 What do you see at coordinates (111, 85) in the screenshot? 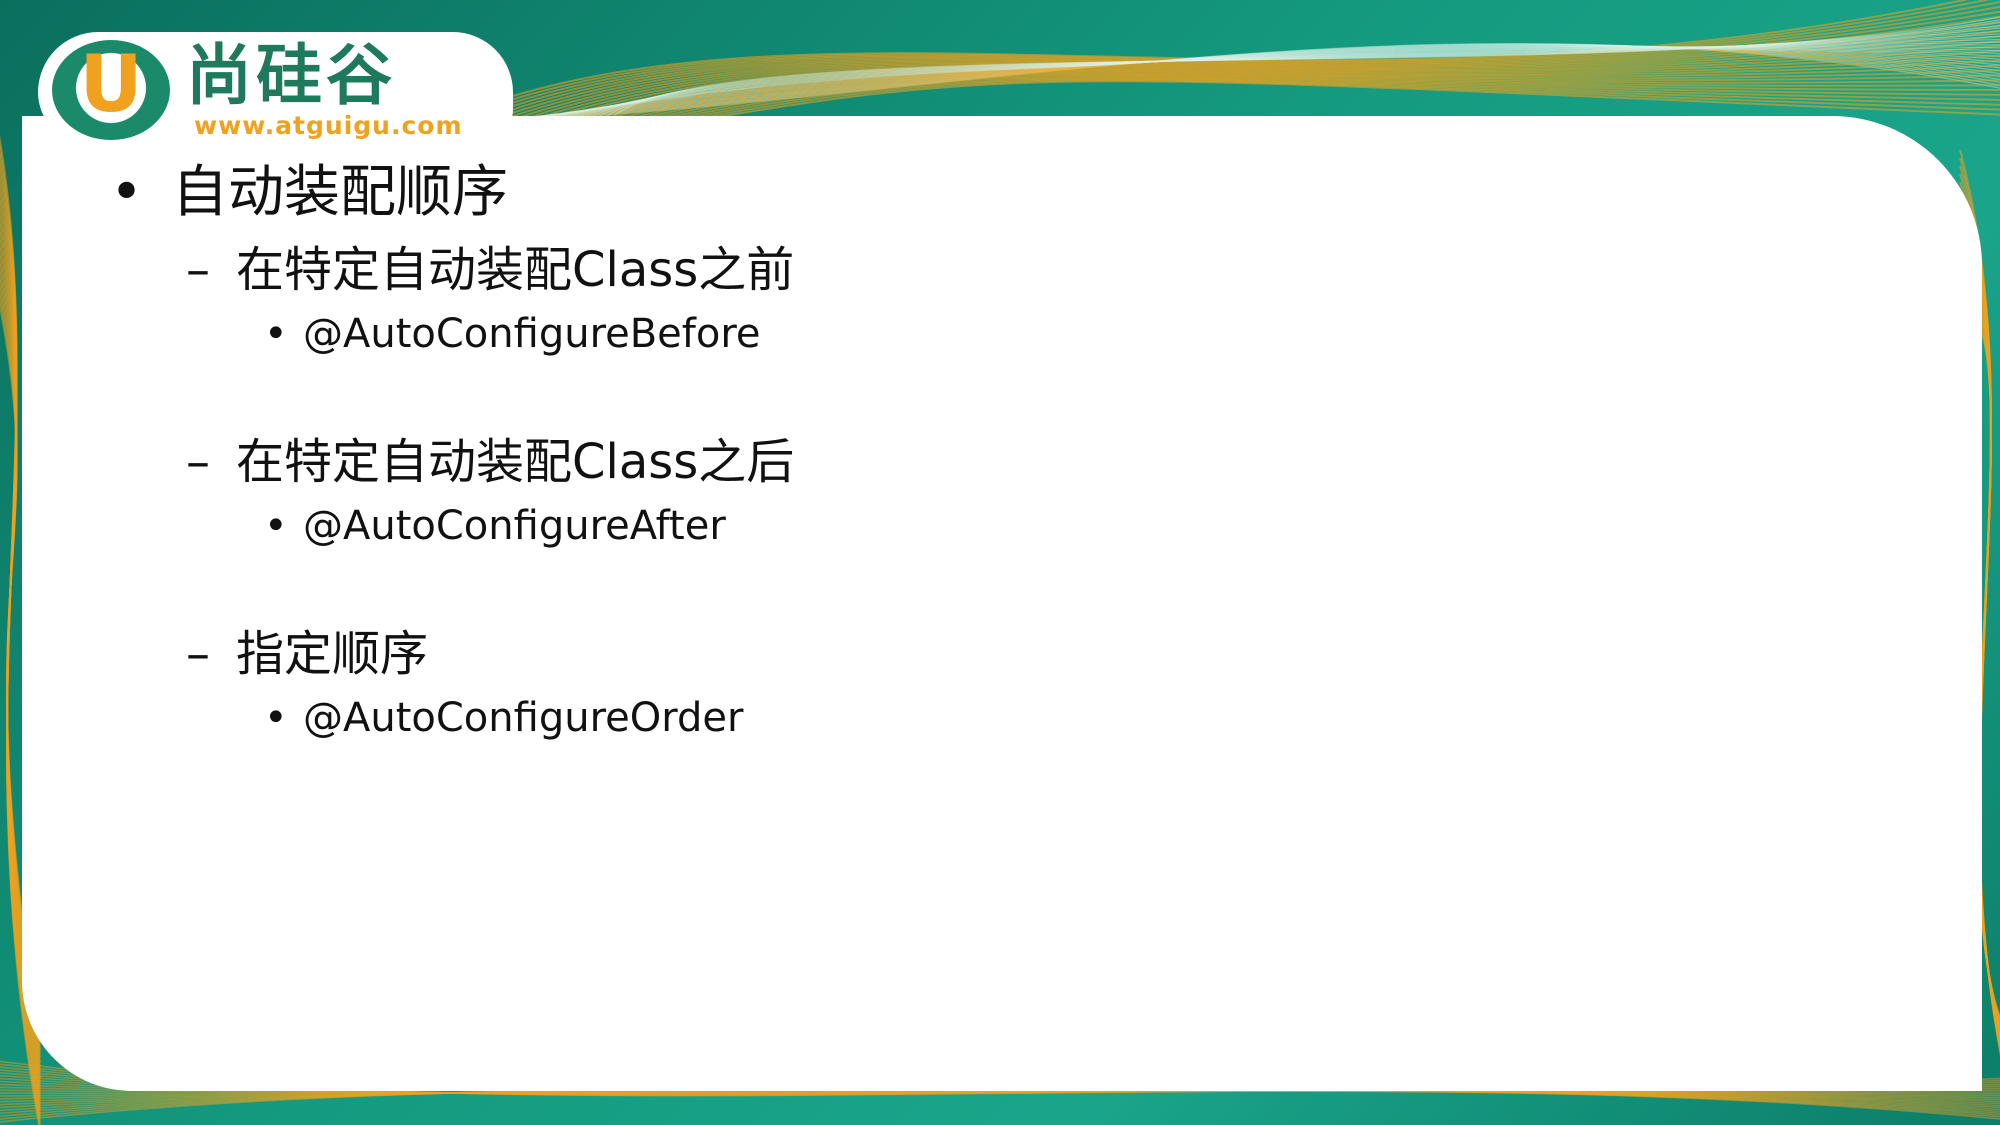
I see `logo-letter: U` at bounding box center [111, 85].